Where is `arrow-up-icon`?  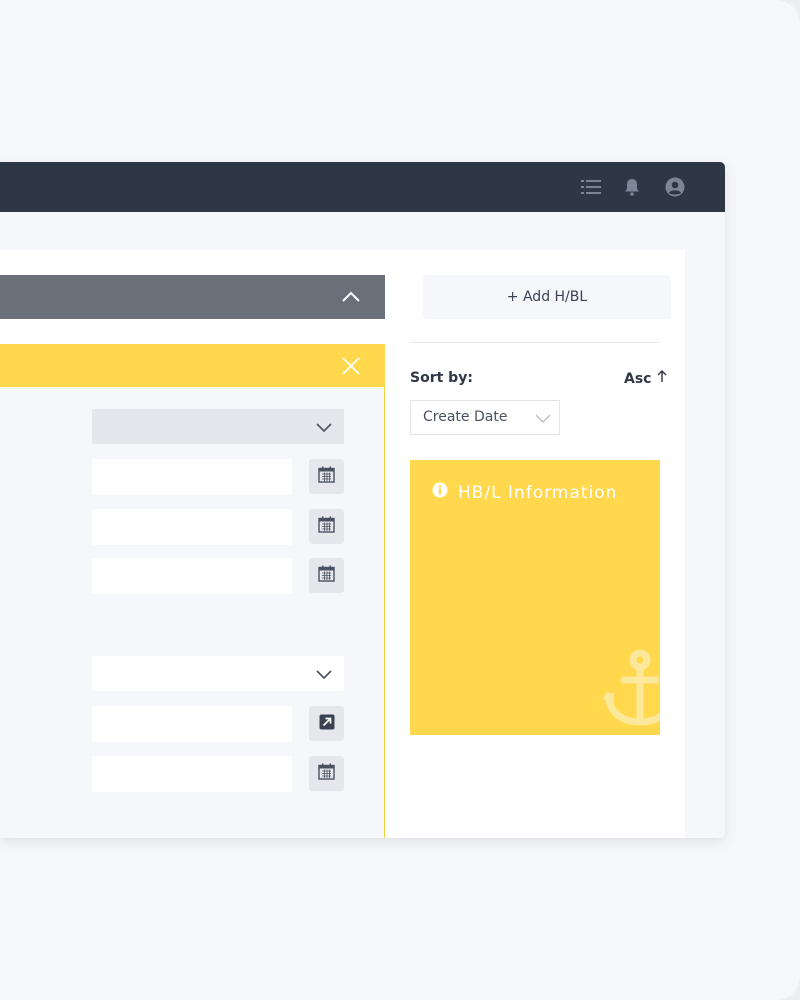
arrow-up-icon is located at coordinates (662, 378).